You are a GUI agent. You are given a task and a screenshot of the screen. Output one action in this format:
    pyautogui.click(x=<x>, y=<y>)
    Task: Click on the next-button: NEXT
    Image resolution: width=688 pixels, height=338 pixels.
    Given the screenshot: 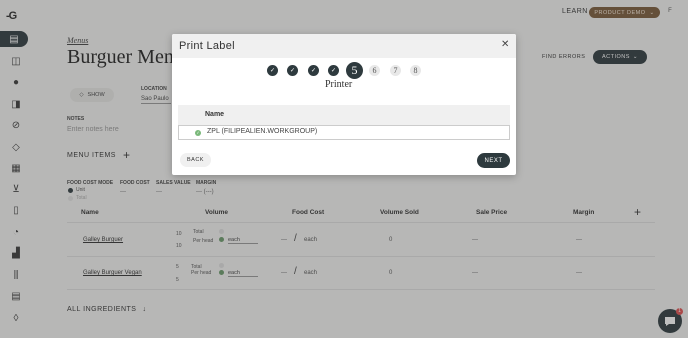 What is the action you would take?
    pyautogui.click(x=493, y=160)
    